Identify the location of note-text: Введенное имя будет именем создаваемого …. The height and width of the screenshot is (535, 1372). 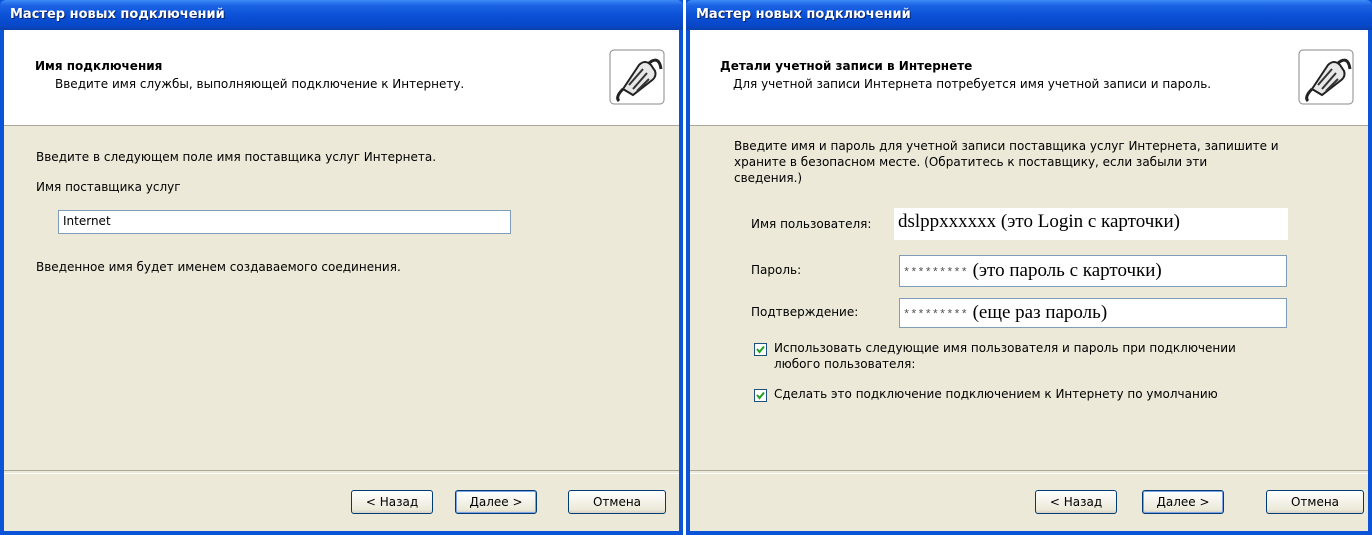
(218, 267).